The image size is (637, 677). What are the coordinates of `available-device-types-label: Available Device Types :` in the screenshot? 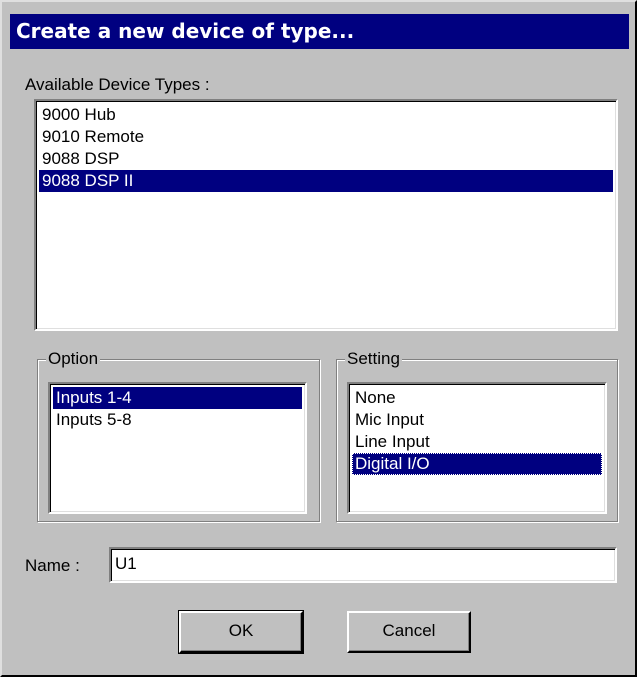 It's located at (117, 84).